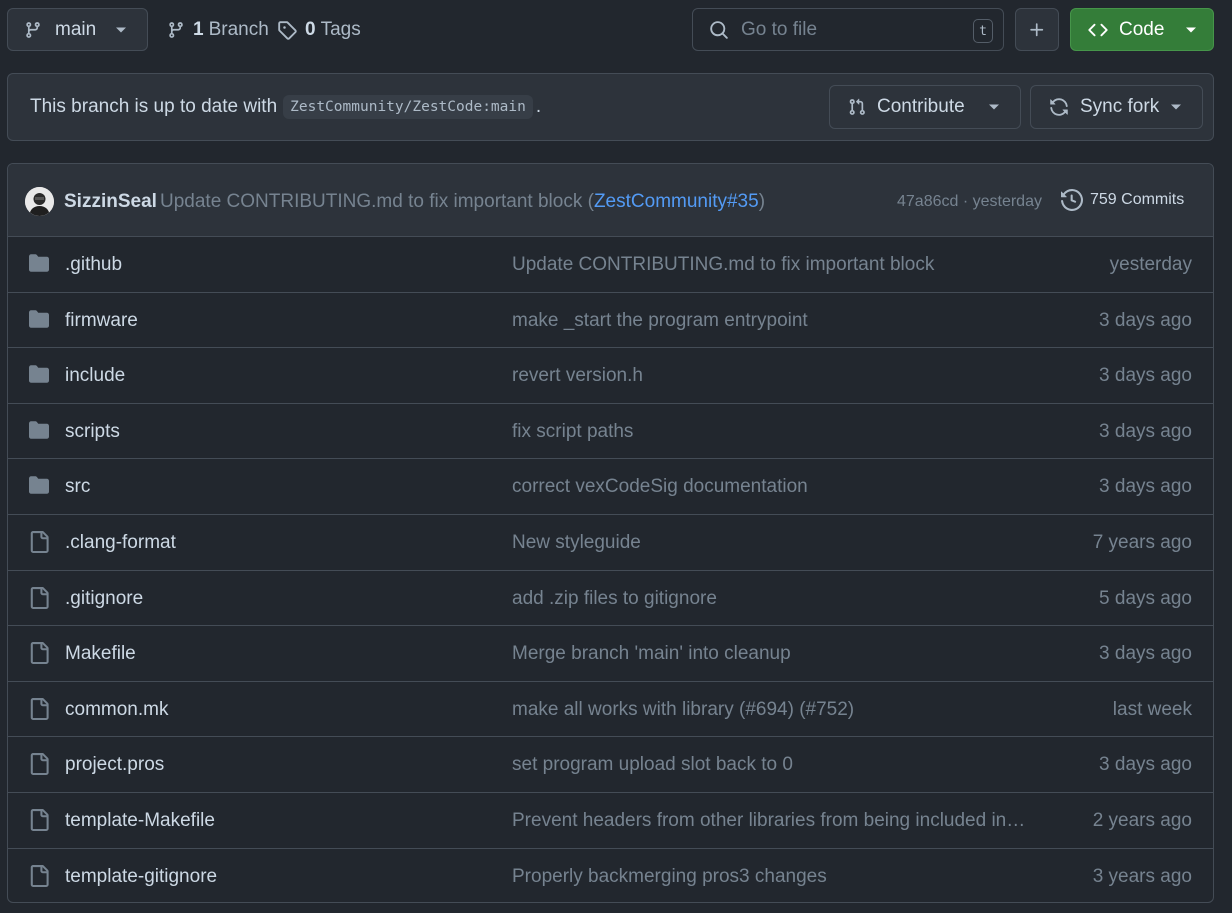 The height and width of the screenshot is (913, 1232). Describe the element at coordinates (779, 29) in the screenshot. I see `go-to-file-placeholder: Go to file` at that location.